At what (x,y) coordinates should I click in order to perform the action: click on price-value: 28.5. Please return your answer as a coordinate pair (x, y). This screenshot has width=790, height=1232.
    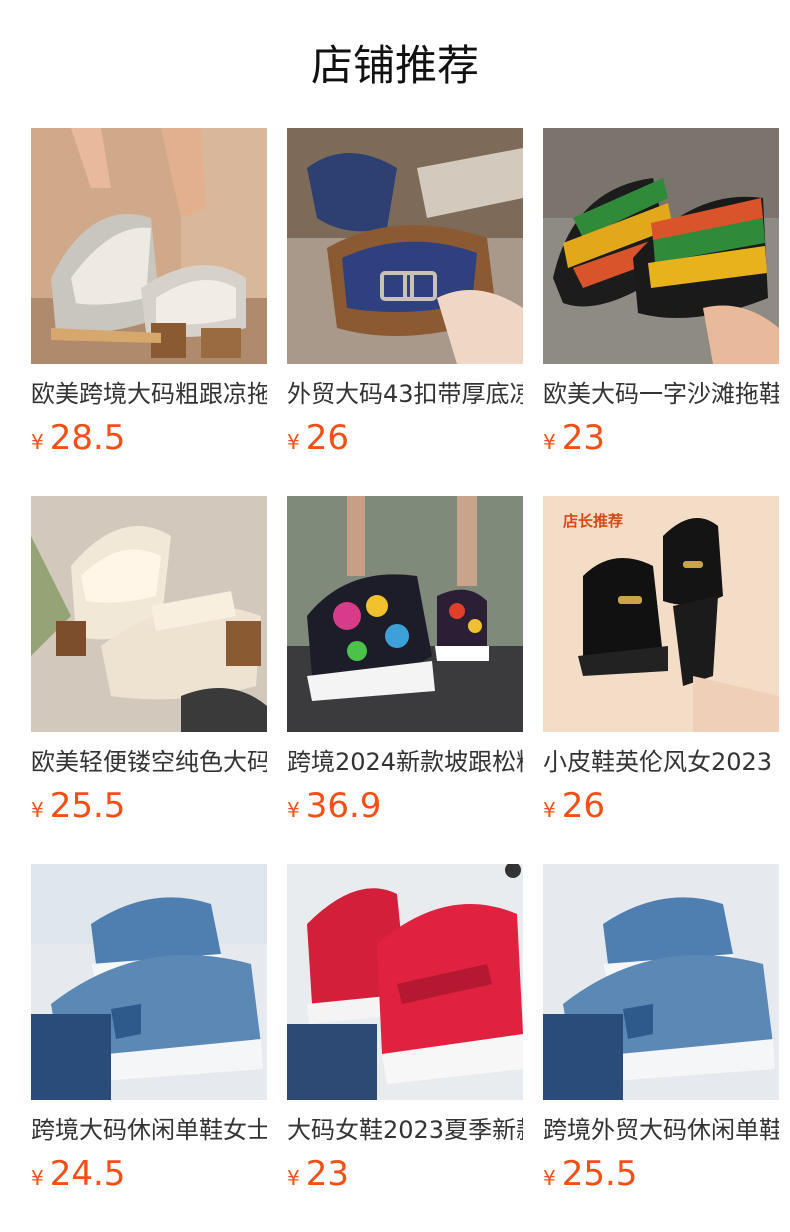
    Looking at the image, I should click on (87, 438).